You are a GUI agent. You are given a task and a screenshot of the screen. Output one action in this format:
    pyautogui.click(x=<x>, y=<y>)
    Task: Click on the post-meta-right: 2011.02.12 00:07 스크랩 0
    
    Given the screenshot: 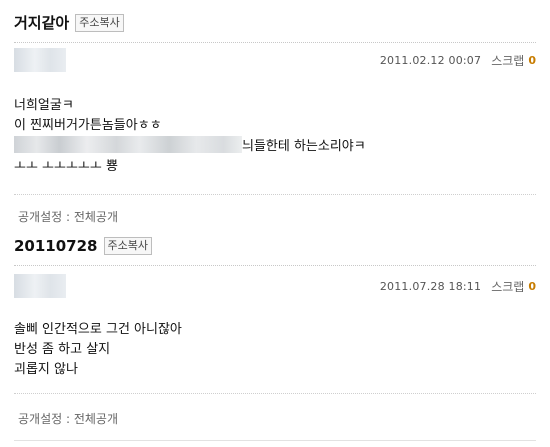 What is the action you would take?
    pyautogui.click(x=458, y=60)
    